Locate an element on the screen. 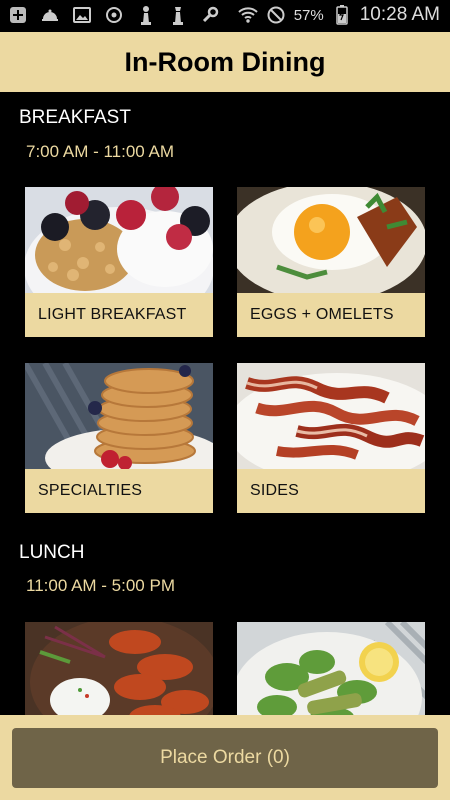 This screenshot has height=800, width=450. eggs-omelets-image is located at coordinates (331, 240).